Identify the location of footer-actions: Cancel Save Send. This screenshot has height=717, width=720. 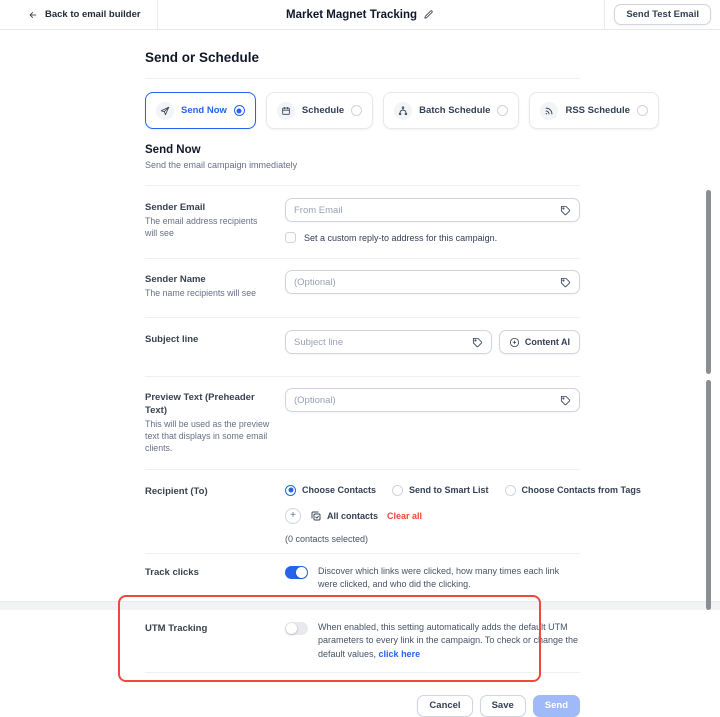
(362, 706).